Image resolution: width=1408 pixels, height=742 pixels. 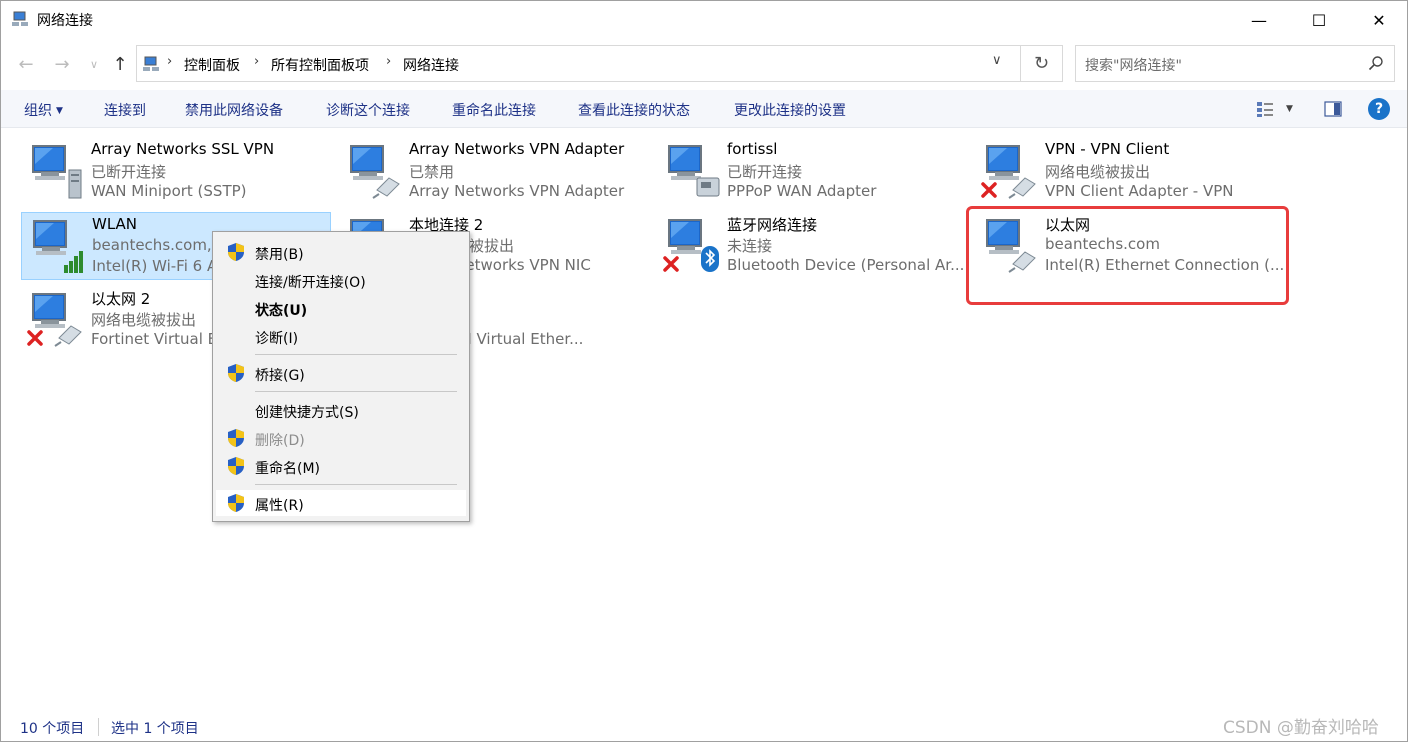 I want to click on annotation-highlight, so click(x=1127, y=255).